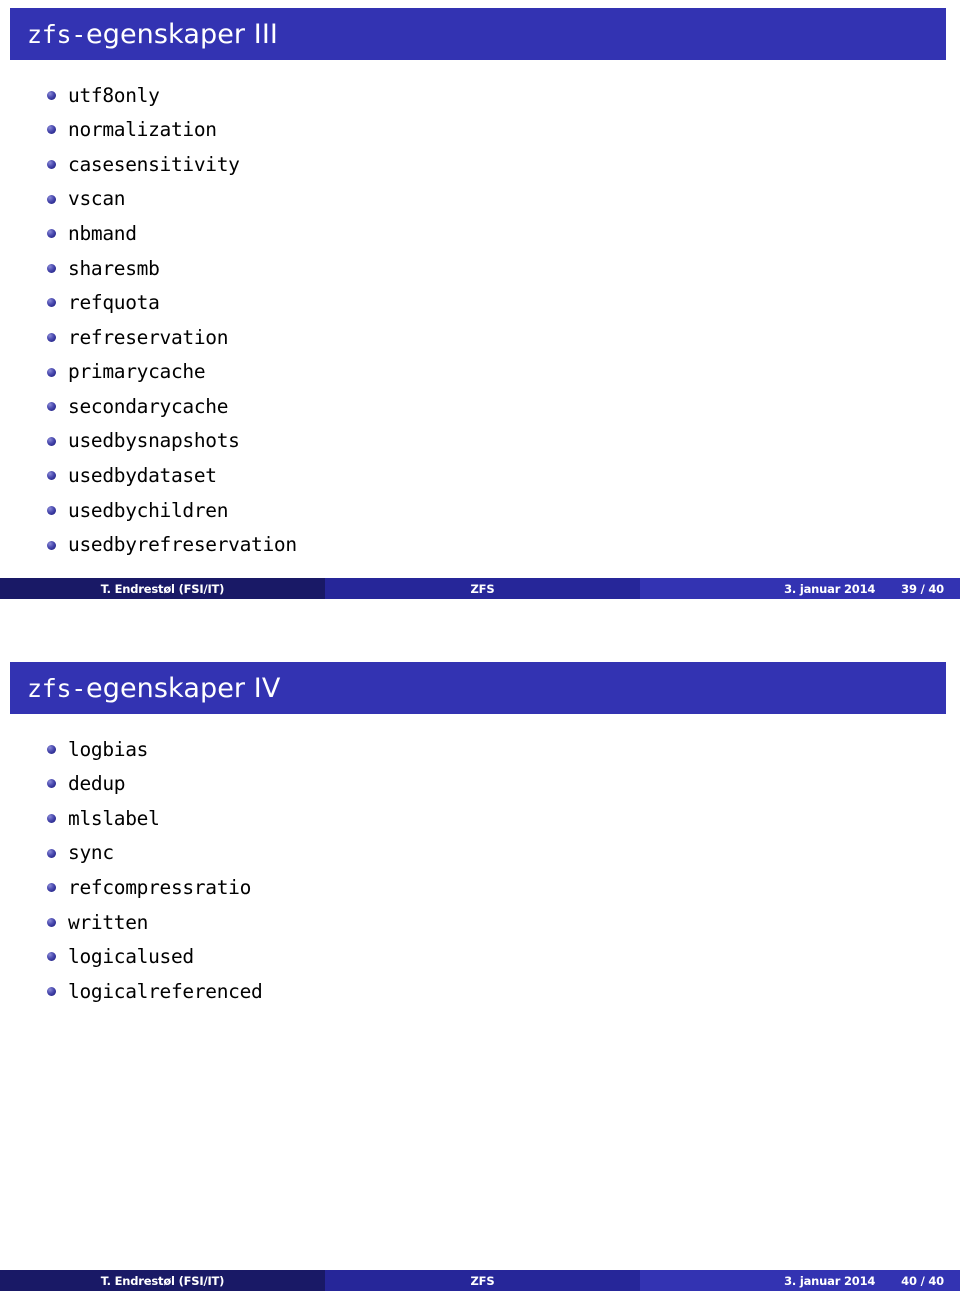 The image size is (960, 1308). What do you see at coordinates (108, 749) in the screenshot?
I see `list-item-label: logbias` at bounding box center [108, 749].